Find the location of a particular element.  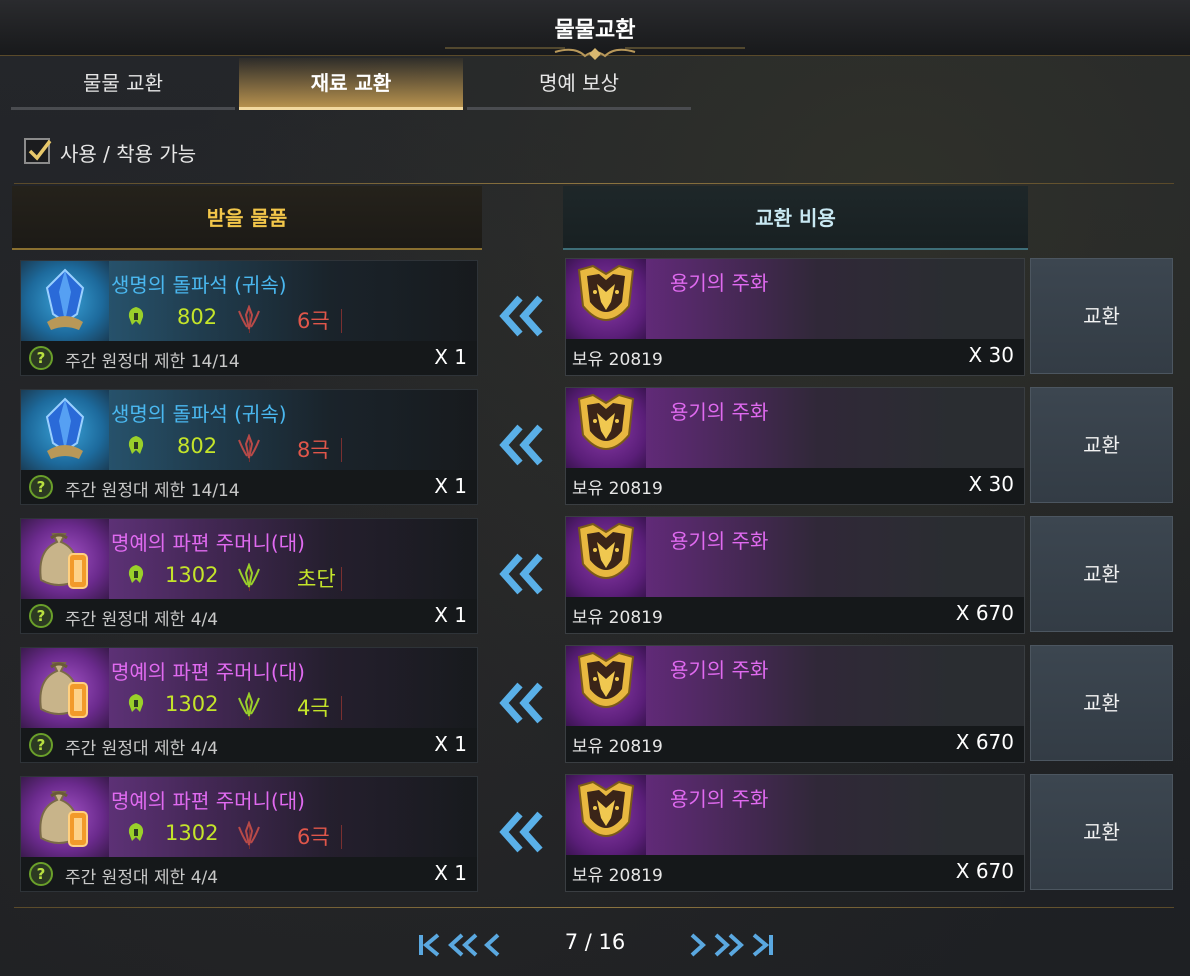

usable-checkbox is located at coordinates (38, 151).